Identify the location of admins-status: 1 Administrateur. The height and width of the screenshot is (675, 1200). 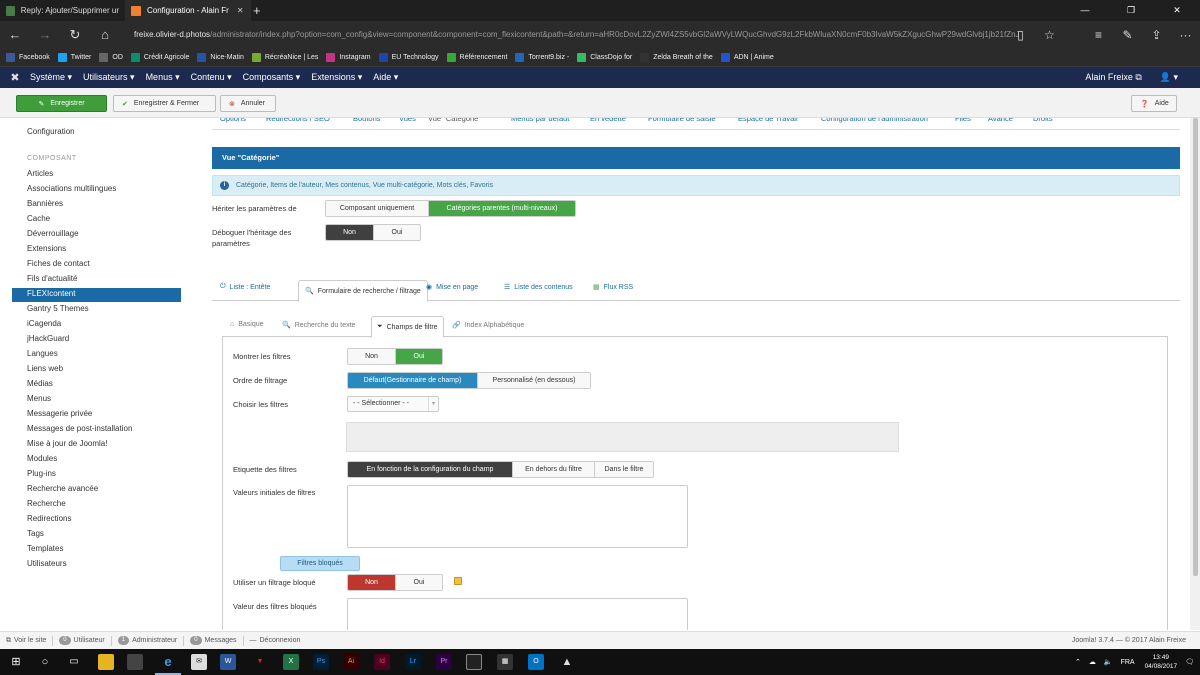
(147, 640).